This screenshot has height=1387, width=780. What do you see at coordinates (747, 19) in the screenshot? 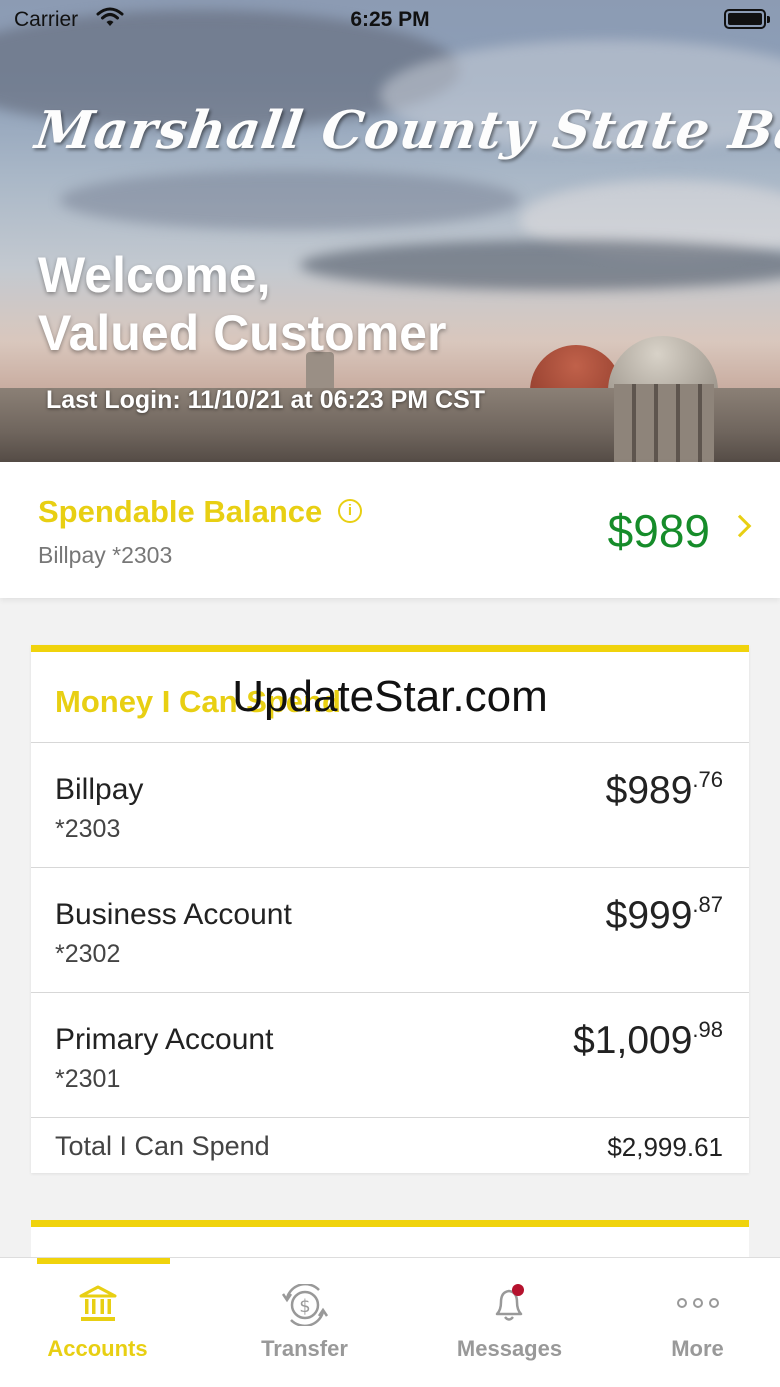
I see `battery-icon` at bounding box center [747, 19].